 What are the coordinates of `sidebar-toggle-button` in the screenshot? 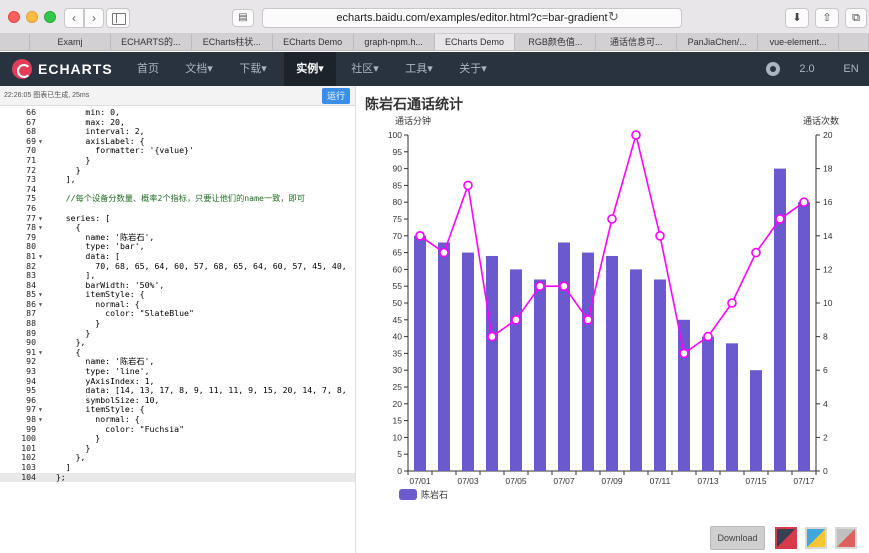 It's located at (118, 18).